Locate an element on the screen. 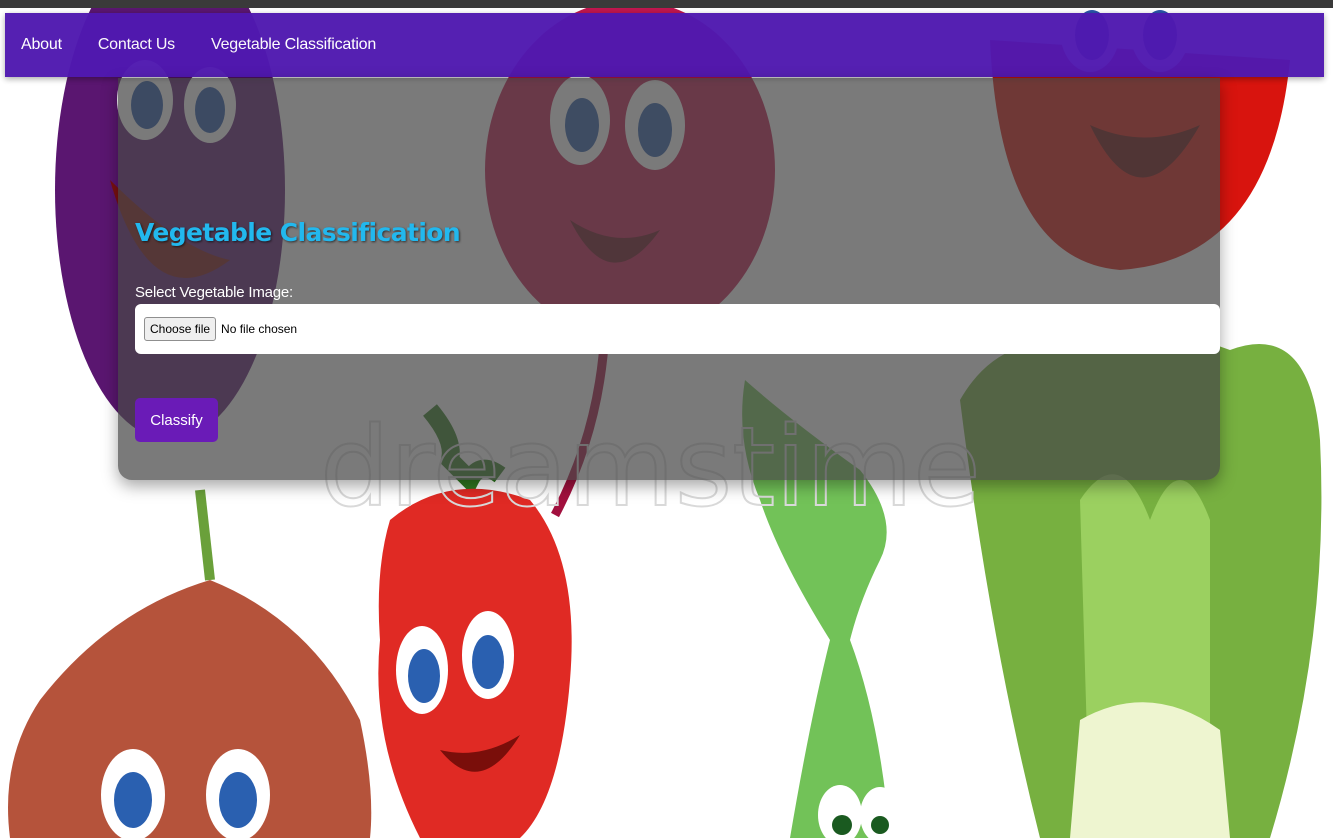  page-title: Vegetable Classification is located at coordinates (298, 232).